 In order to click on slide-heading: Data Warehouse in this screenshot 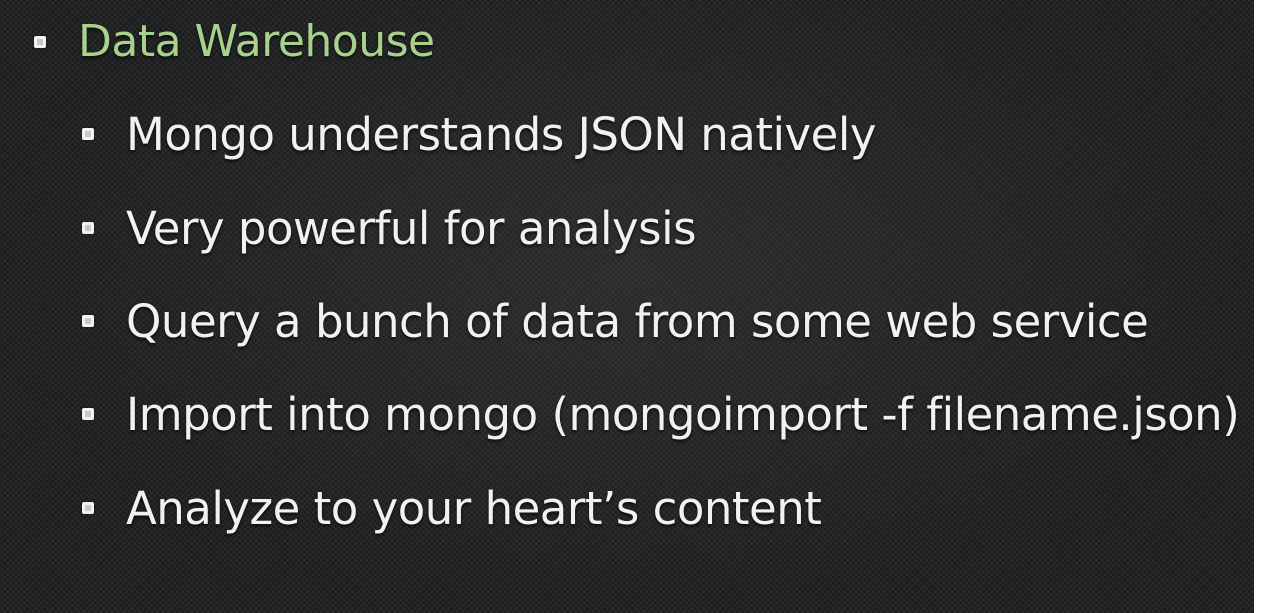, I will do `click(256, 41)`.